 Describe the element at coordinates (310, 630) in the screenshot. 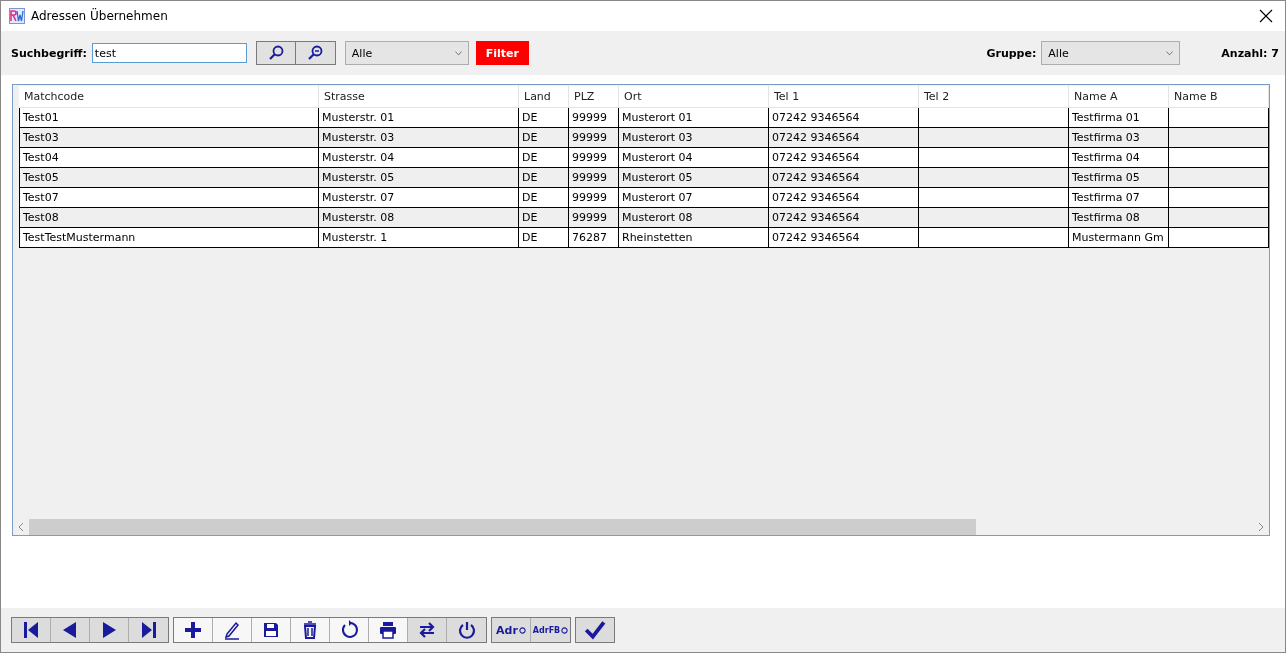

I see `delete-button` at that location.